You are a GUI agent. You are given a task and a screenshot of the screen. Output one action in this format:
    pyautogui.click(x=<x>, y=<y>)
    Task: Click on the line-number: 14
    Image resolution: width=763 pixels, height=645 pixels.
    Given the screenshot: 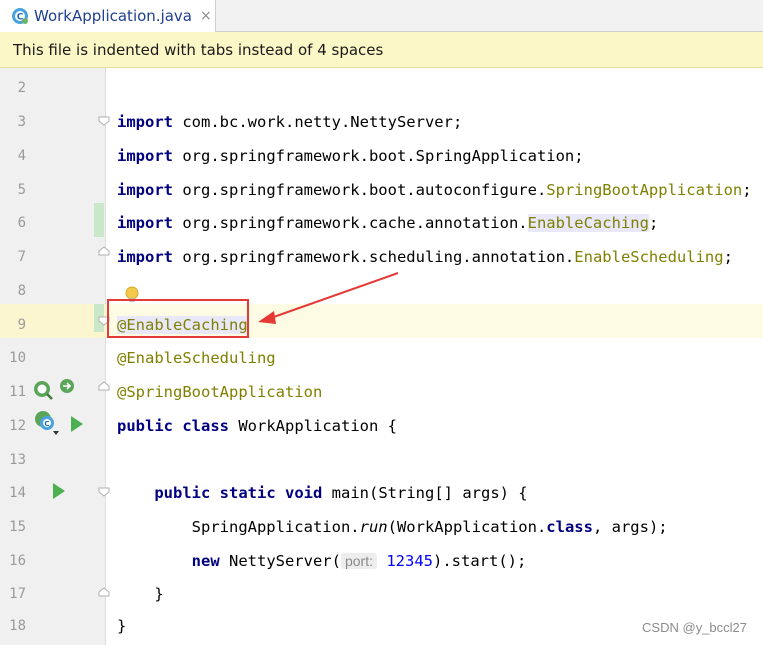 What is the action you would take?
    pyautogui.click(x=17, y=493)
    